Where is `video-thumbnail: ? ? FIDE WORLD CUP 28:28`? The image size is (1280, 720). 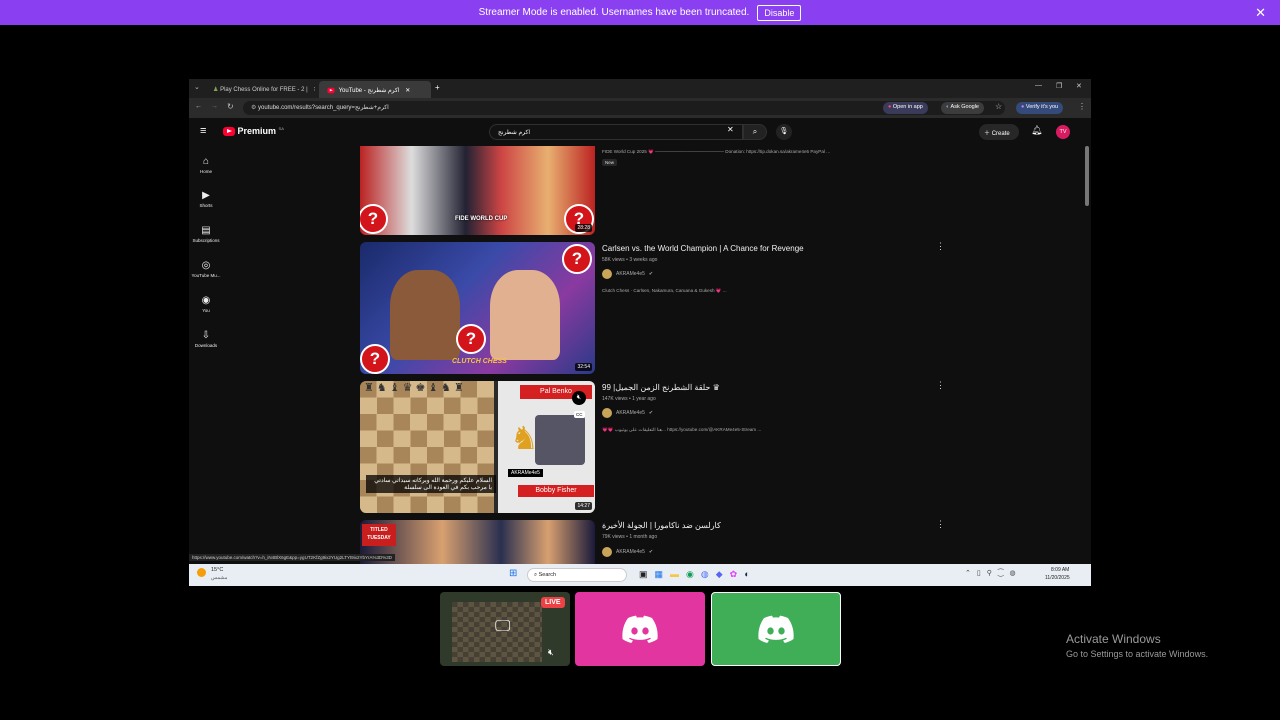 video-thumbnail: ? ? FIDE WORLD CUP 28:28 is located at coordinates (477, 190).